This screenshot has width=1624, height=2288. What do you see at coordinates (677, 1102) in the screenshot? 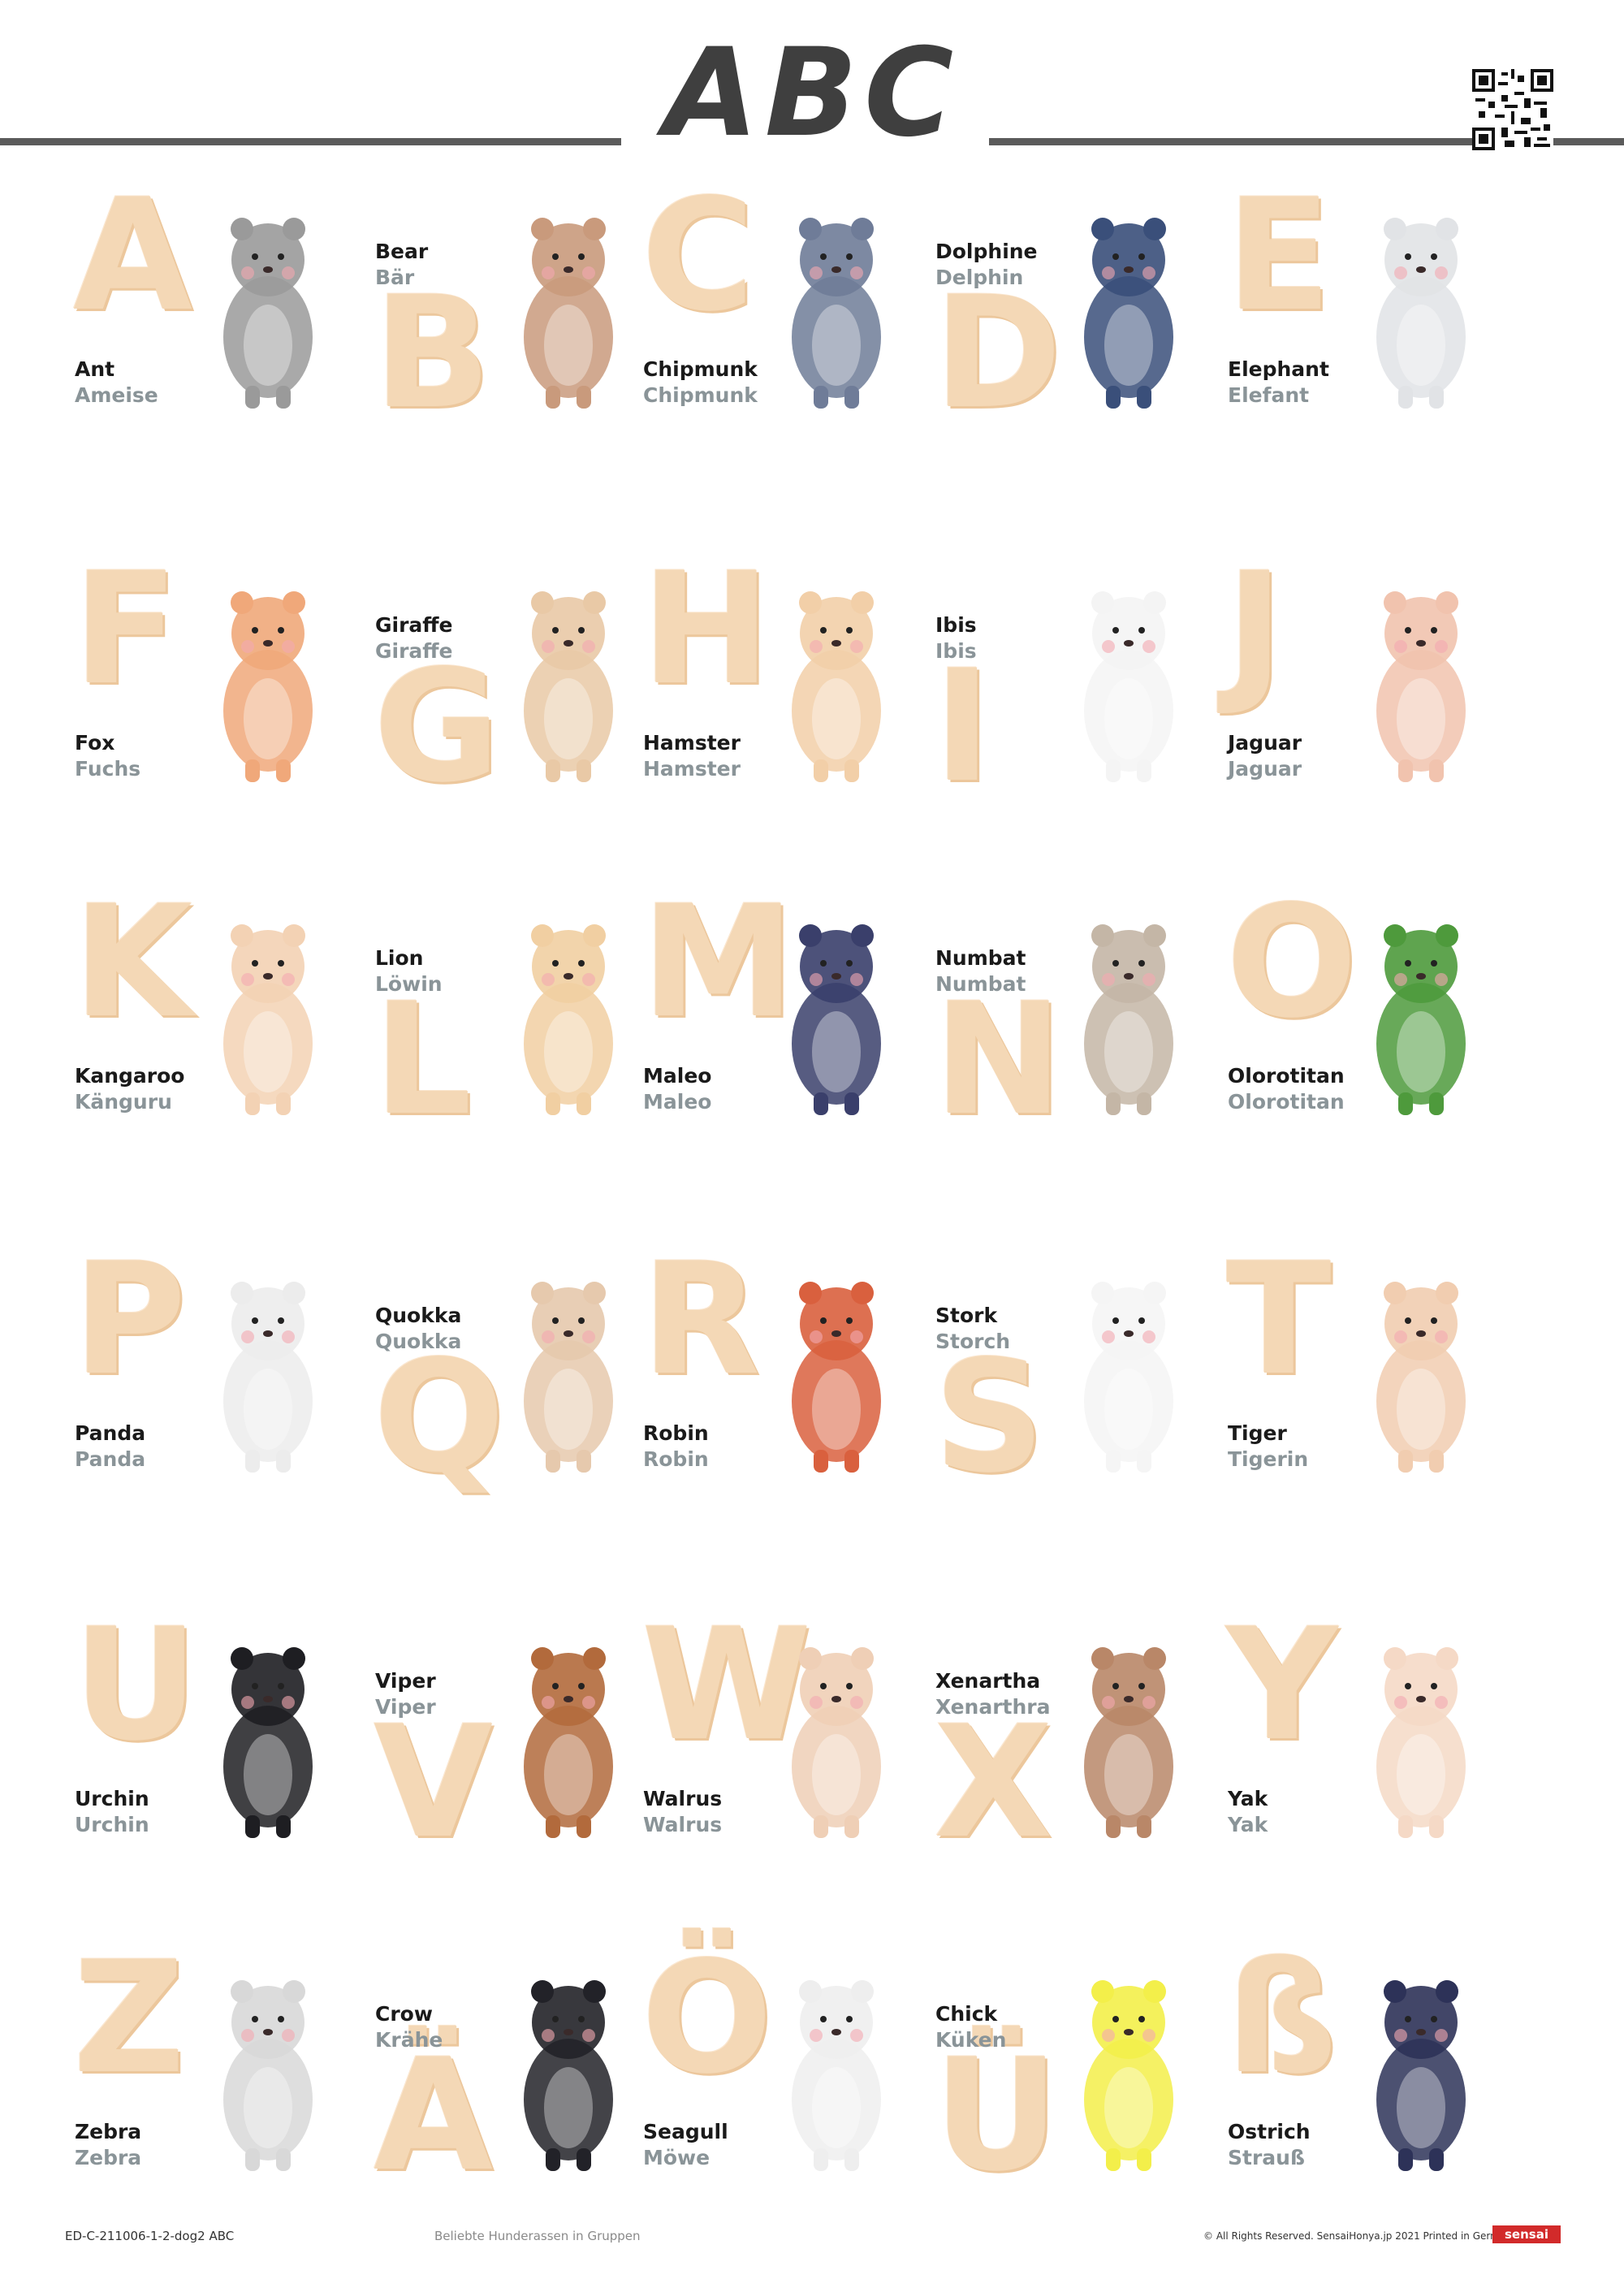
I see `name-de-maleo: Maleo` at bounding box center [677, 1102].